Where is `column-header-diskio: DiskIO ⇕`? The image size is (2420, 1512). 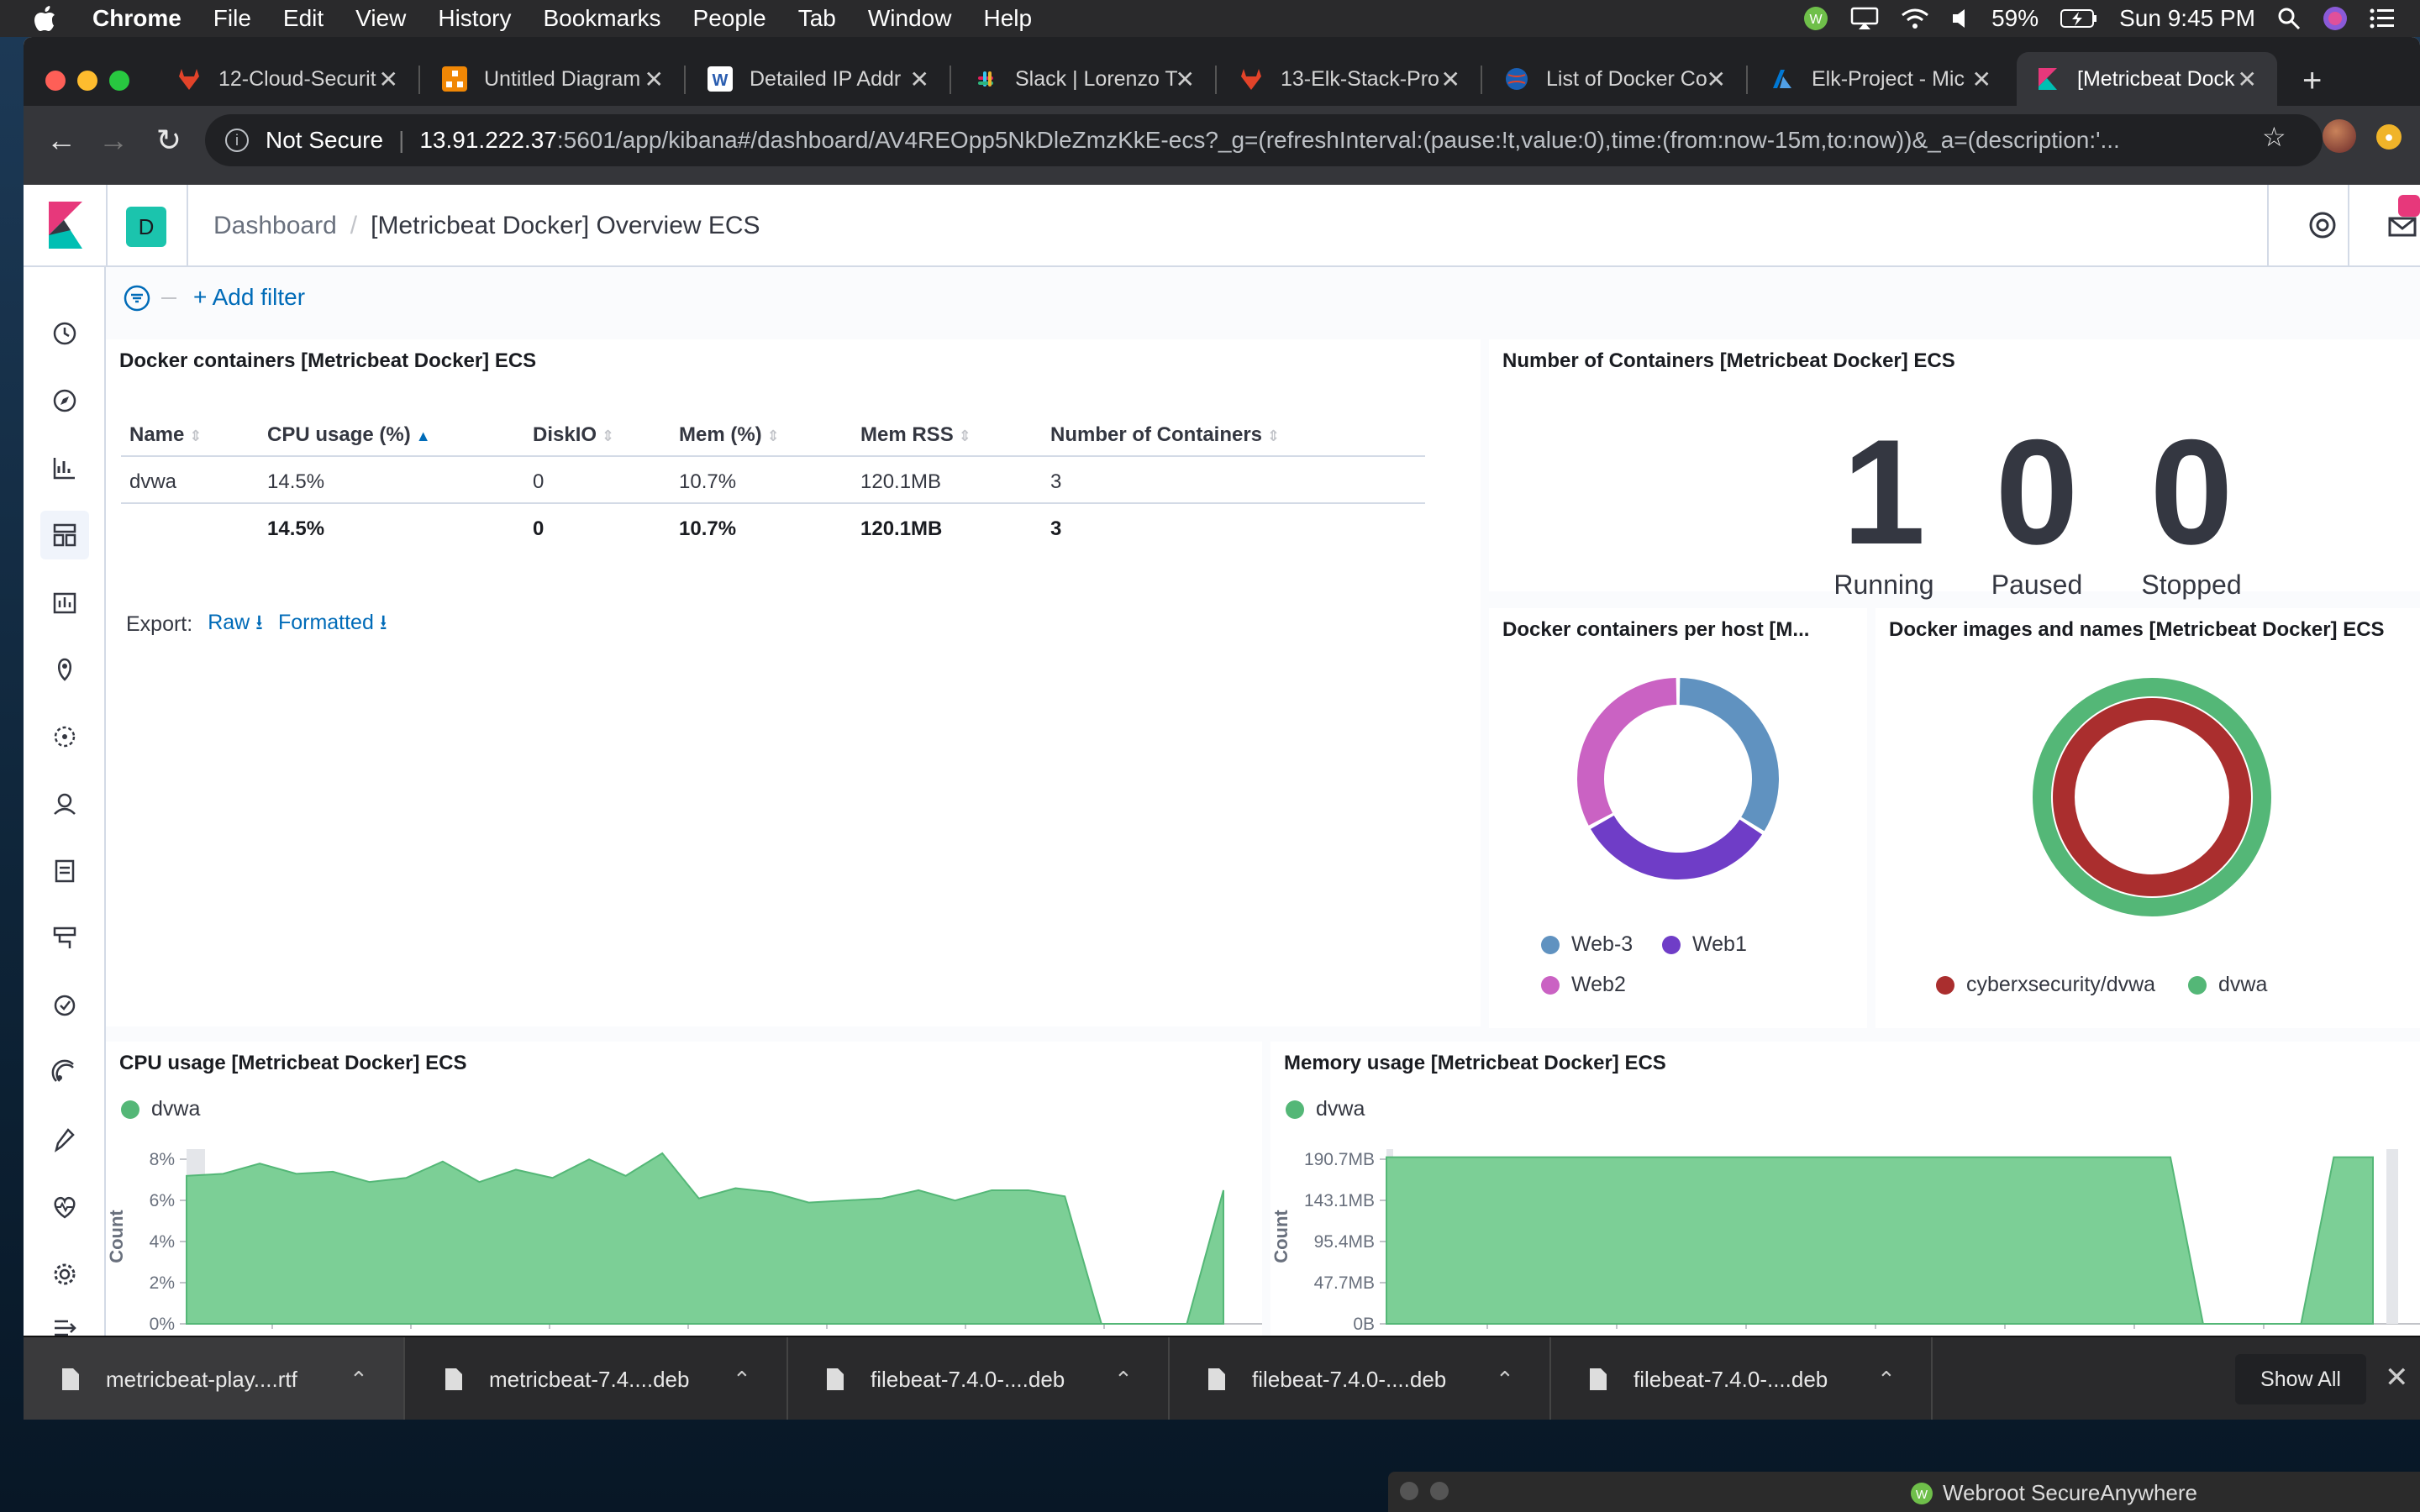
column-header-diskio: DiskIO ⇕ is located at coordinates (573, 435).